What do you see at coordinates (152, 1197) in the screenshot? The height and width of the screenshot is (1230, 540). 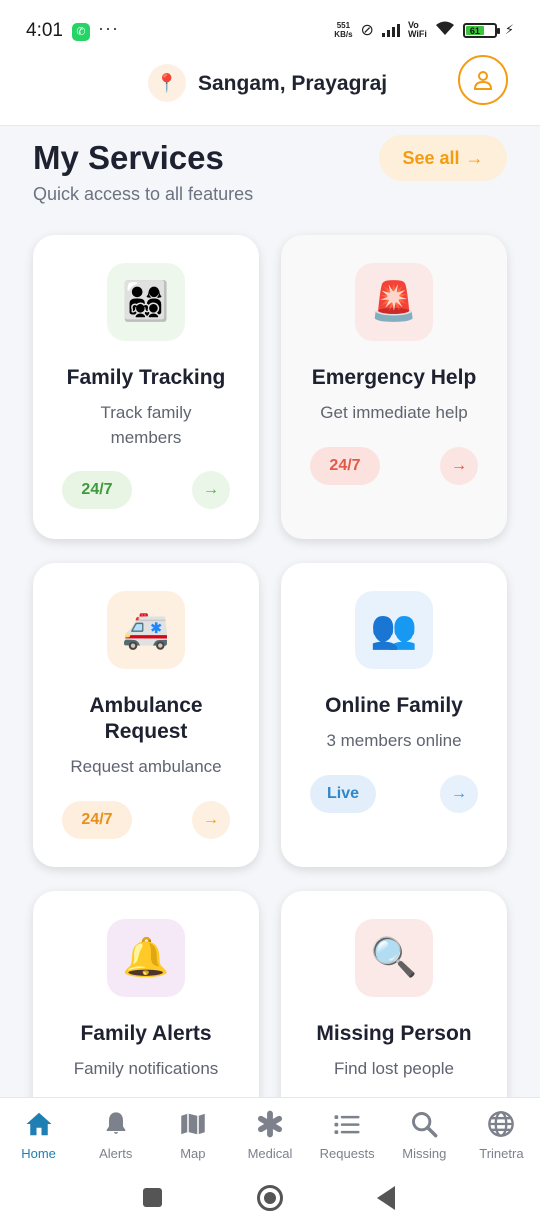 I see `recents-button` at bounding box center [152, 1197].